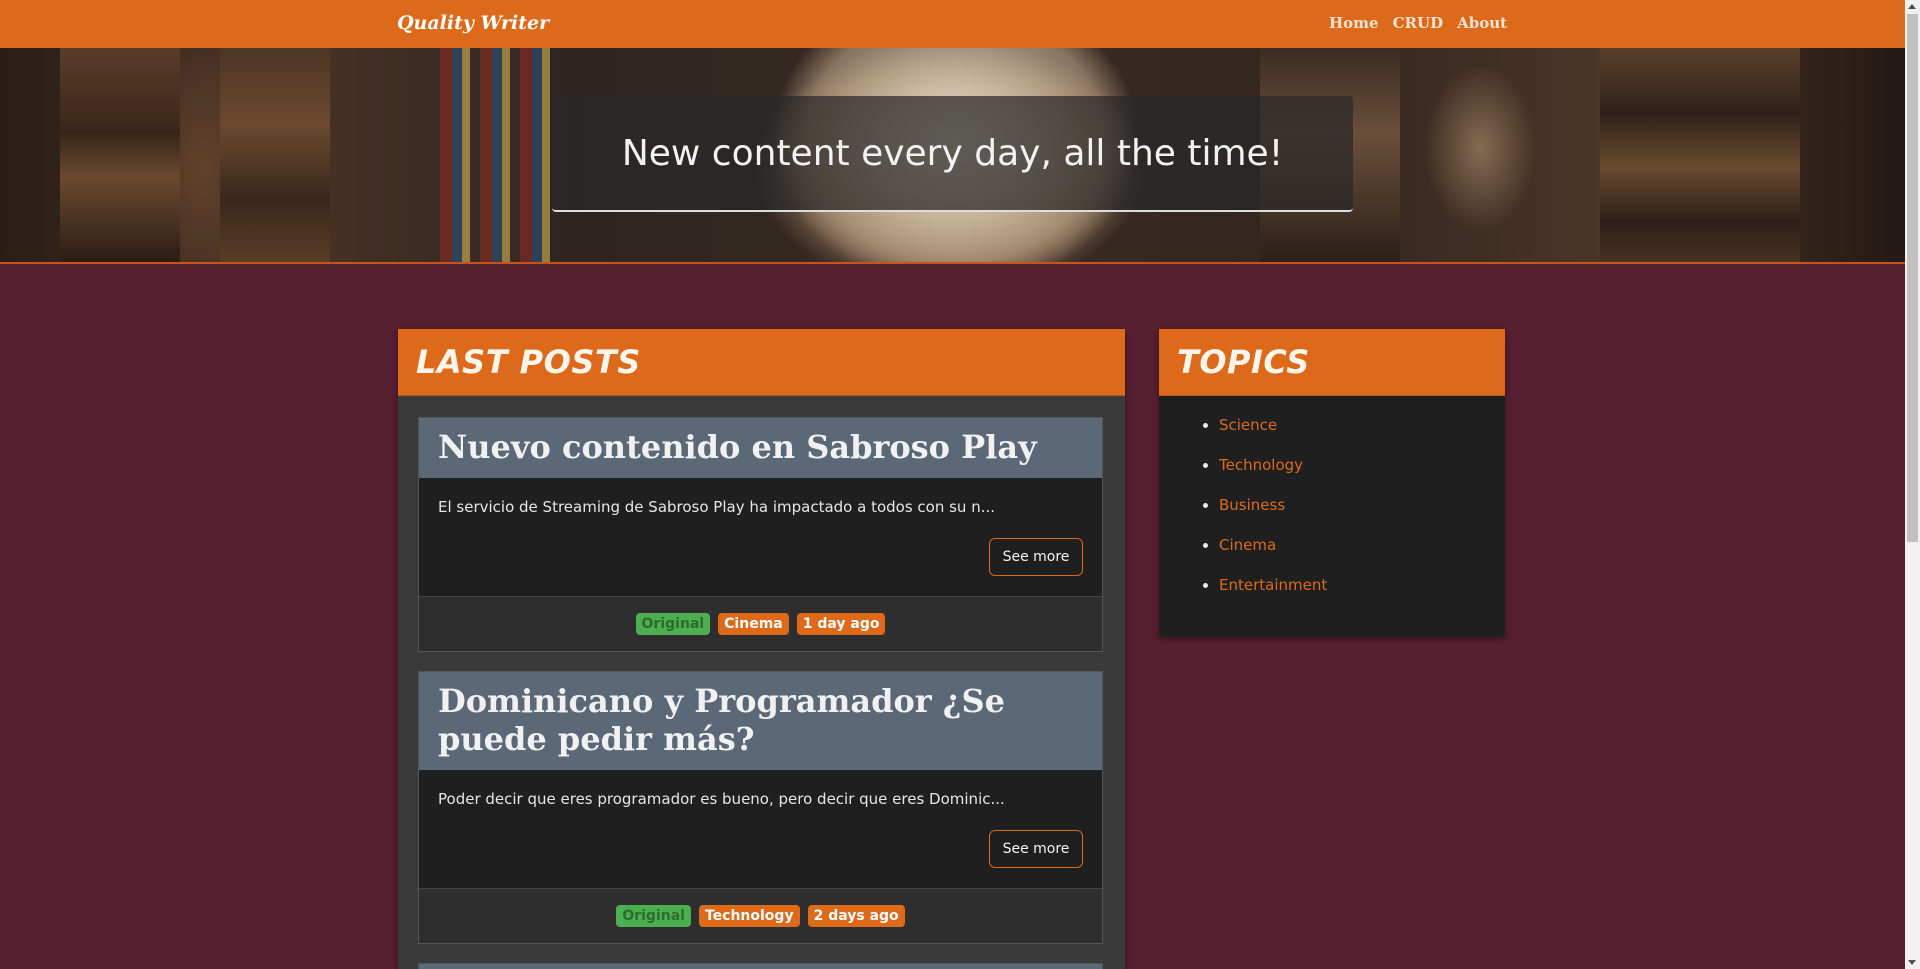  I want to click on nav-link-crud: CRUD, so click(1418, 23).